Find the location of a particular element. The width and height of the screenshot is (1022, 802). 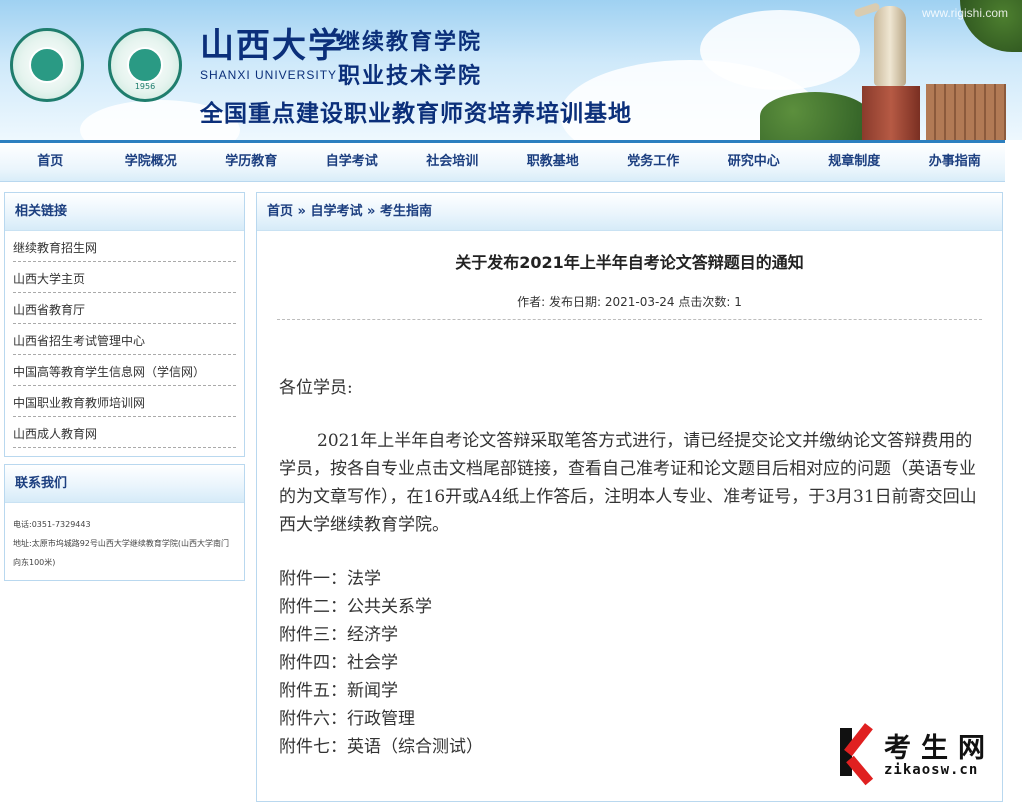

nav-item-social-training: 社会培训 is located at coordinates (452, 162).